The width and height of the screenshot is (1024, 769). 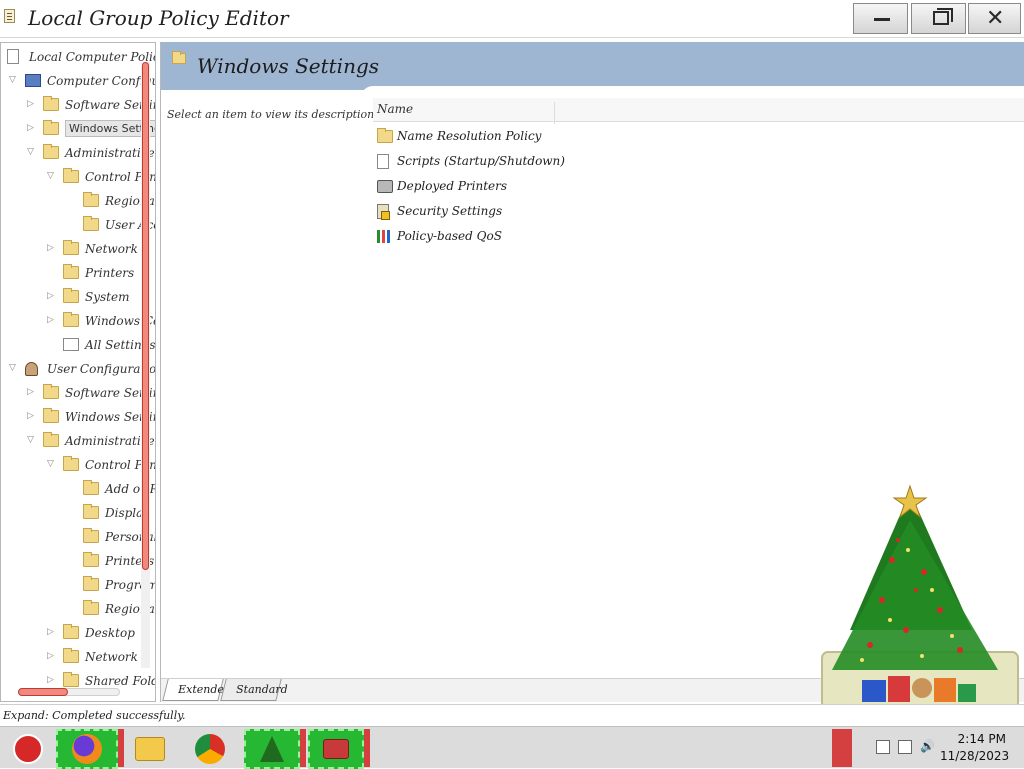 What do you see at coordinates (272, 114) in the screenshot?
I see `description-text: Select an item to view its description.` at bounding box center [272, 114].